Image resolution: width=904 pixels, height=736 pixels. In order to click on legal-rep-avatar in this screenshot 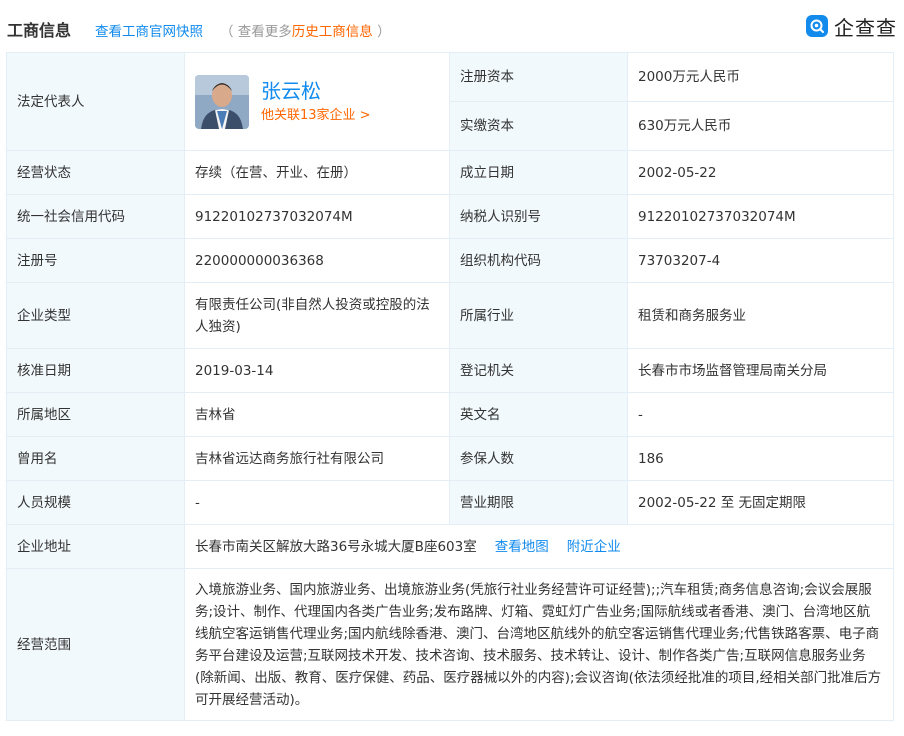, I will do `click(222, 101)`.